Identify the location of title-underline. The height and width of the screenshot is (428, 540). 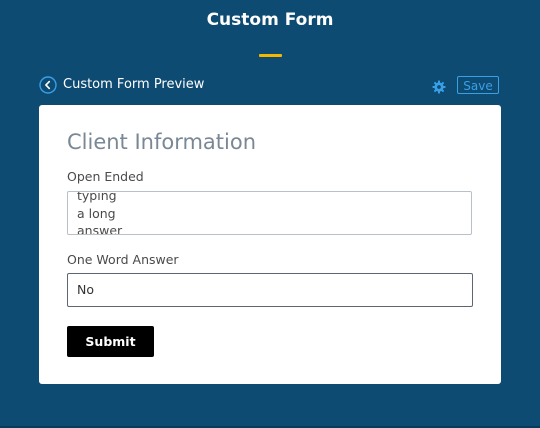
(270, 55).